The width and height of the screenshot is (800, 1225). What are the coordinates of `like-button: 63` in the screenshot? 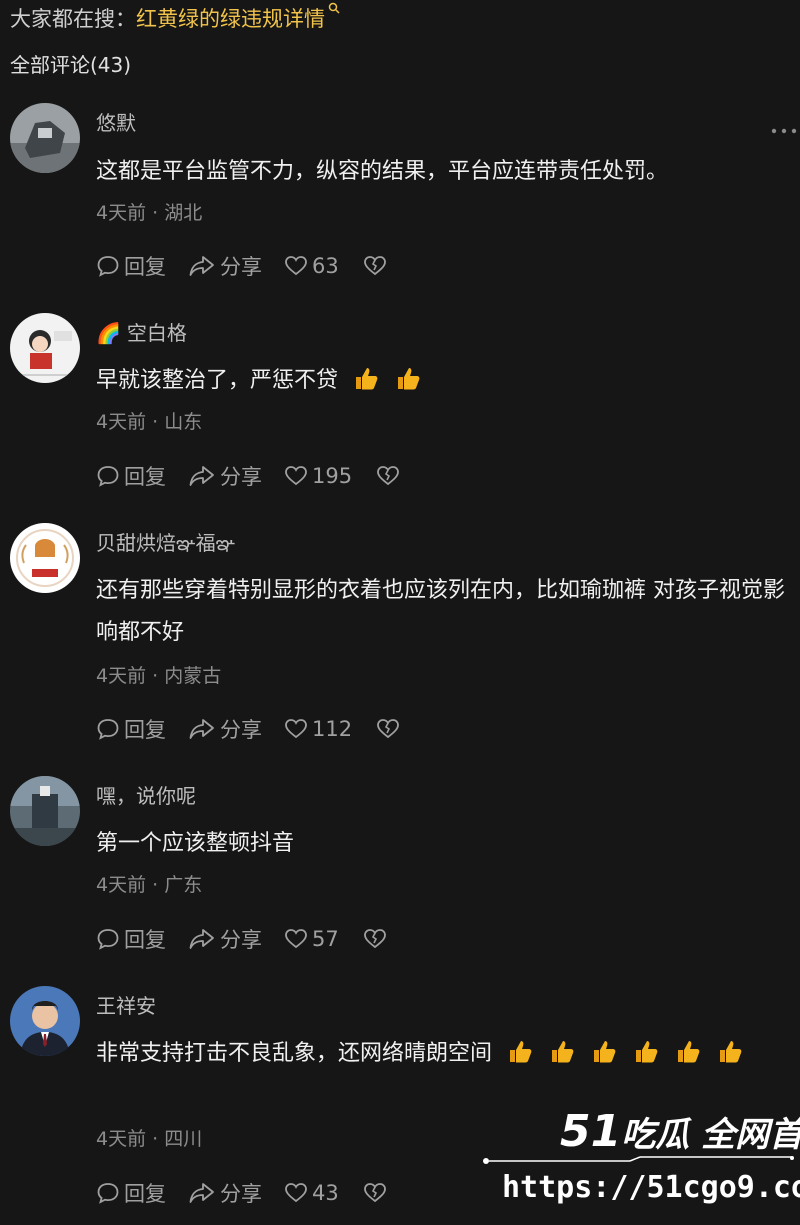 It's located at (311, 266).